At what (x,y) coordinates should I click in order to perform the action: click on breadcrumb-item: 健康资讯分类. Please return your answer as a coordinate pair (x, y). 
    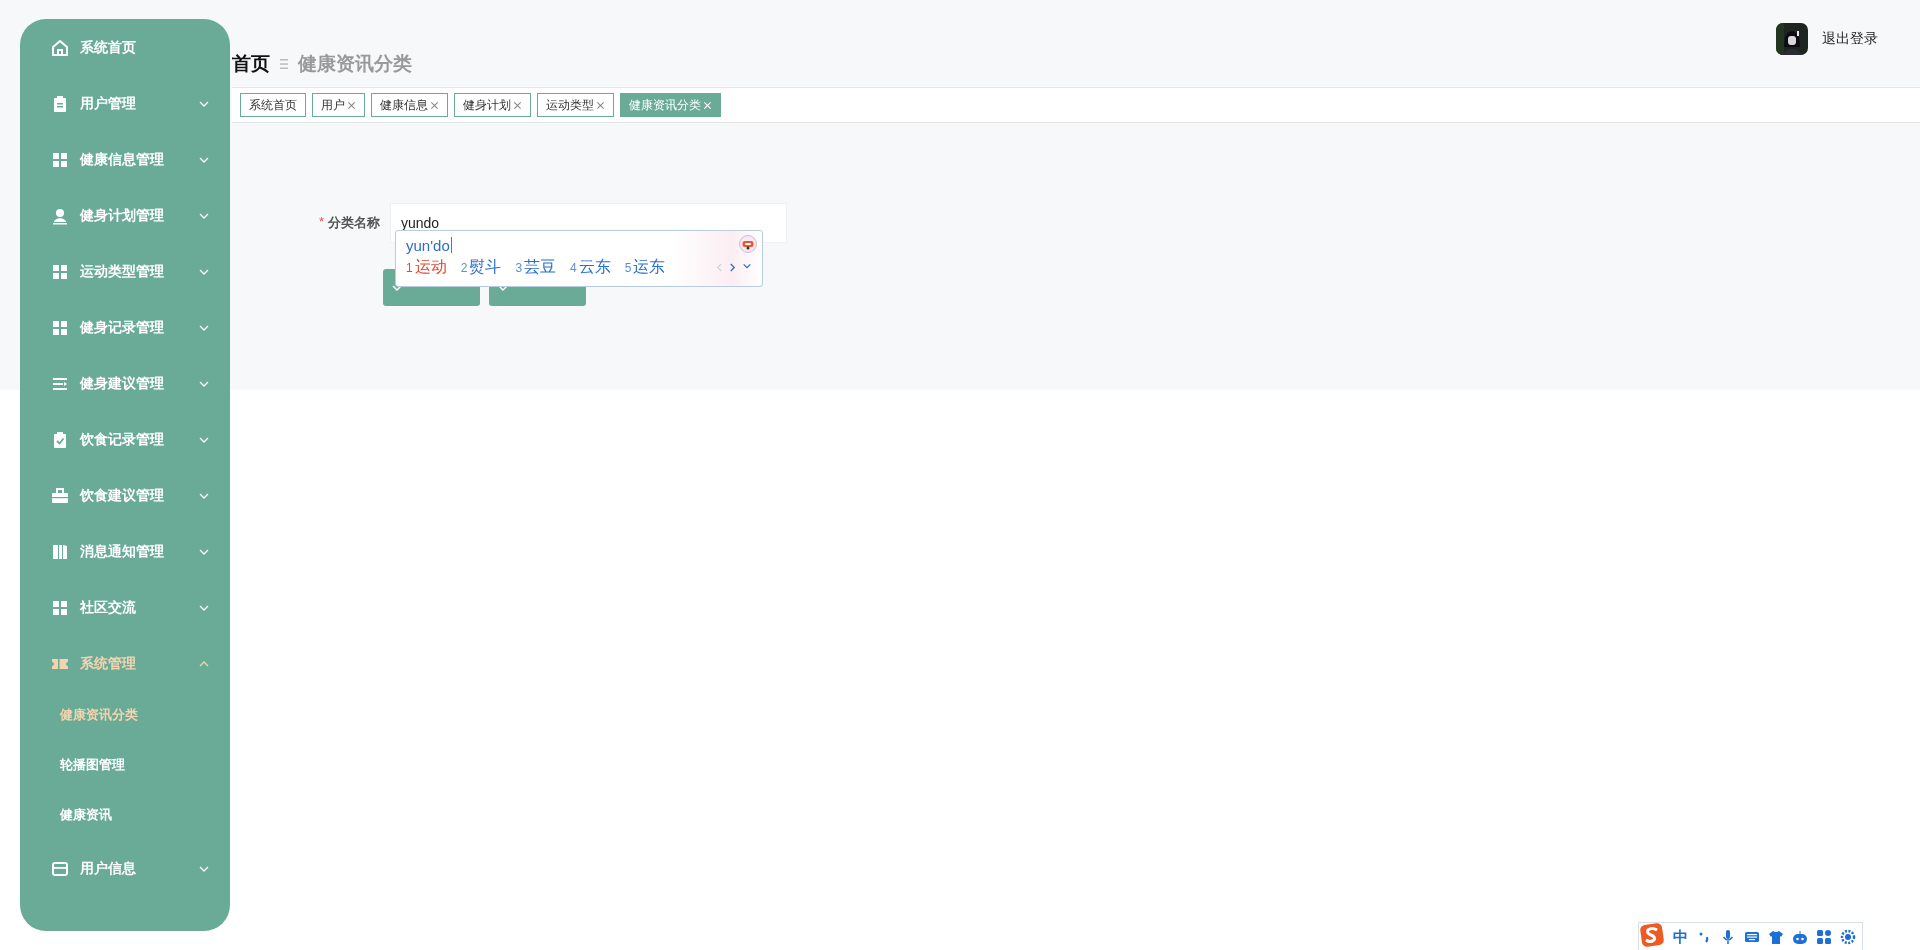
    Looking at the image, I should click on (355, 64).